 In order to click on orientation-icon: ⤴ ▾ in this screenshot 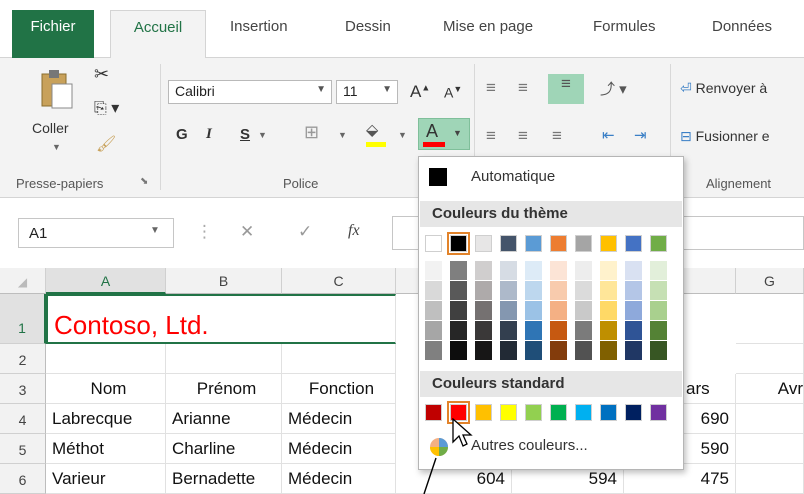, I will do `click(613, 88)`.